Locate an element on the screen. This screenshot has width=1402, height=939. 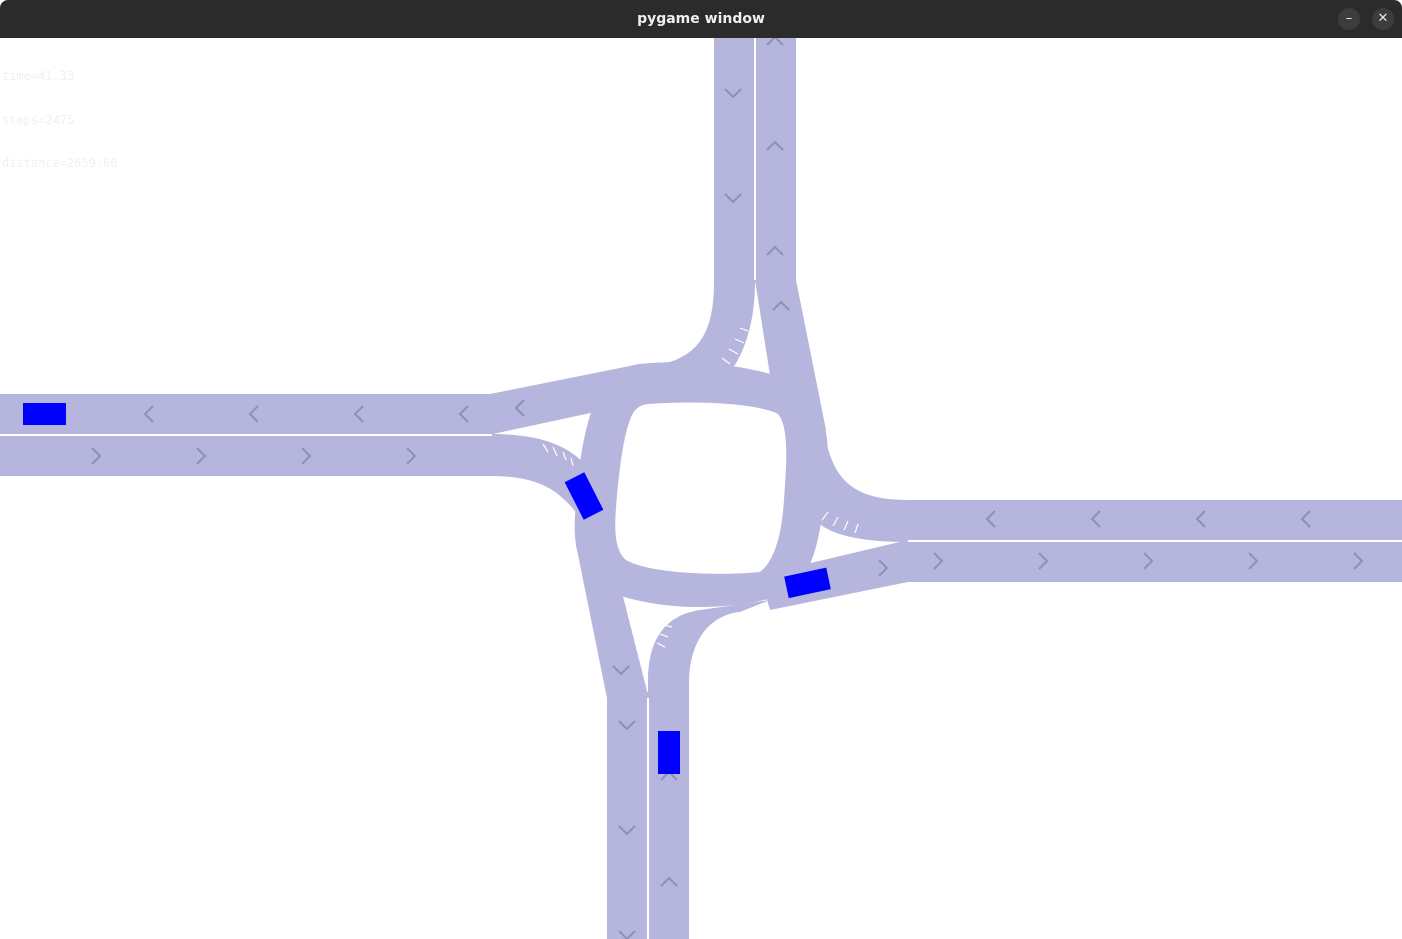
window-title: pygame window is located at coordinates (701, 19).